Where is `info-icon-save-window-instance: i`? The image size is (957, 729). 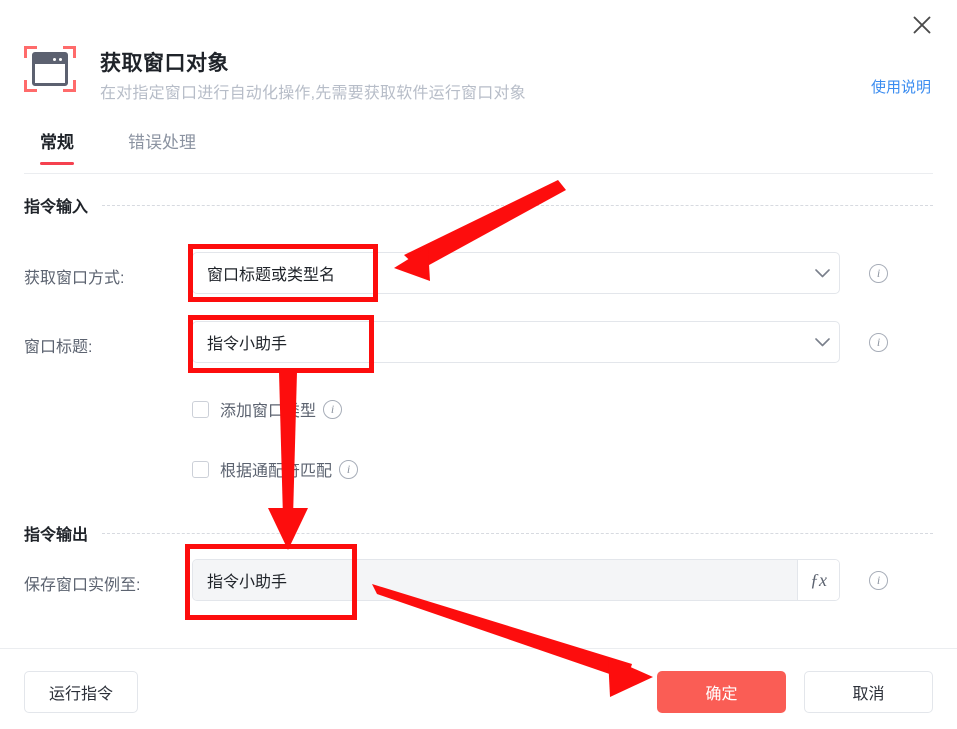 info-icon-save-window-instance: i is located at coordinates (878, 580).